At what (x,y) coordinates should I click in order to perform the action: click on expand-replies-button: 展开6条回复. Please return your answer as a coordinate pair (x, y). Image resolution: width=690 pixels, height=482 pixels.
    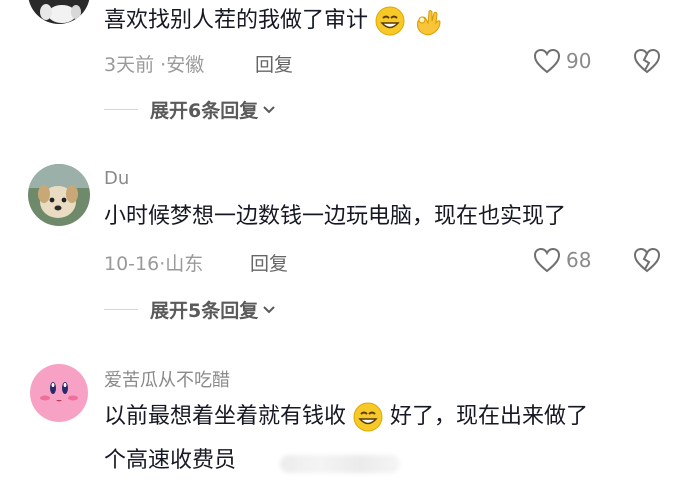
    Looking at the image, I should click on (190, 109).